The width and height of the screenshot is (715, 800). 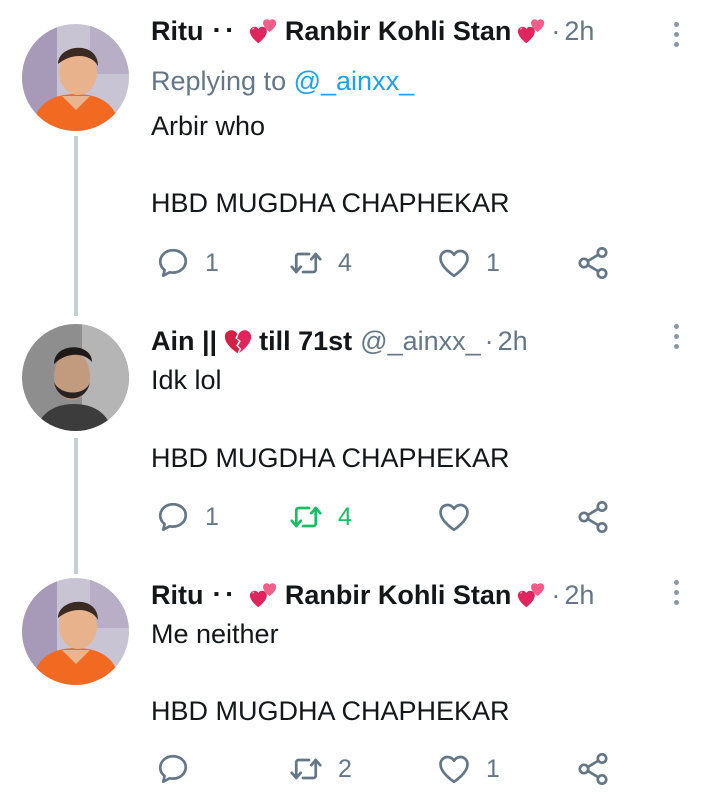 What do you see at coordinates (354, 81) in the screenshot?
I see `replying-to-handle: @_ainxx_` at bounding box center [354, 81].